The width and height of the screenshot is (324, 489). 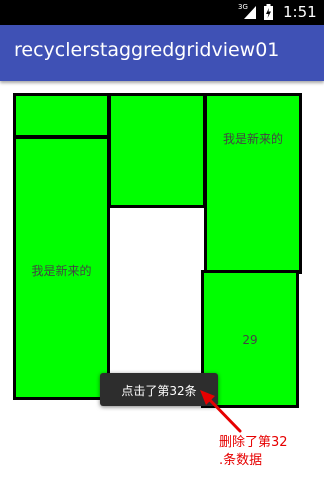 I want to click on annotation-line: 删除了第32, so click(x=253, y=442).